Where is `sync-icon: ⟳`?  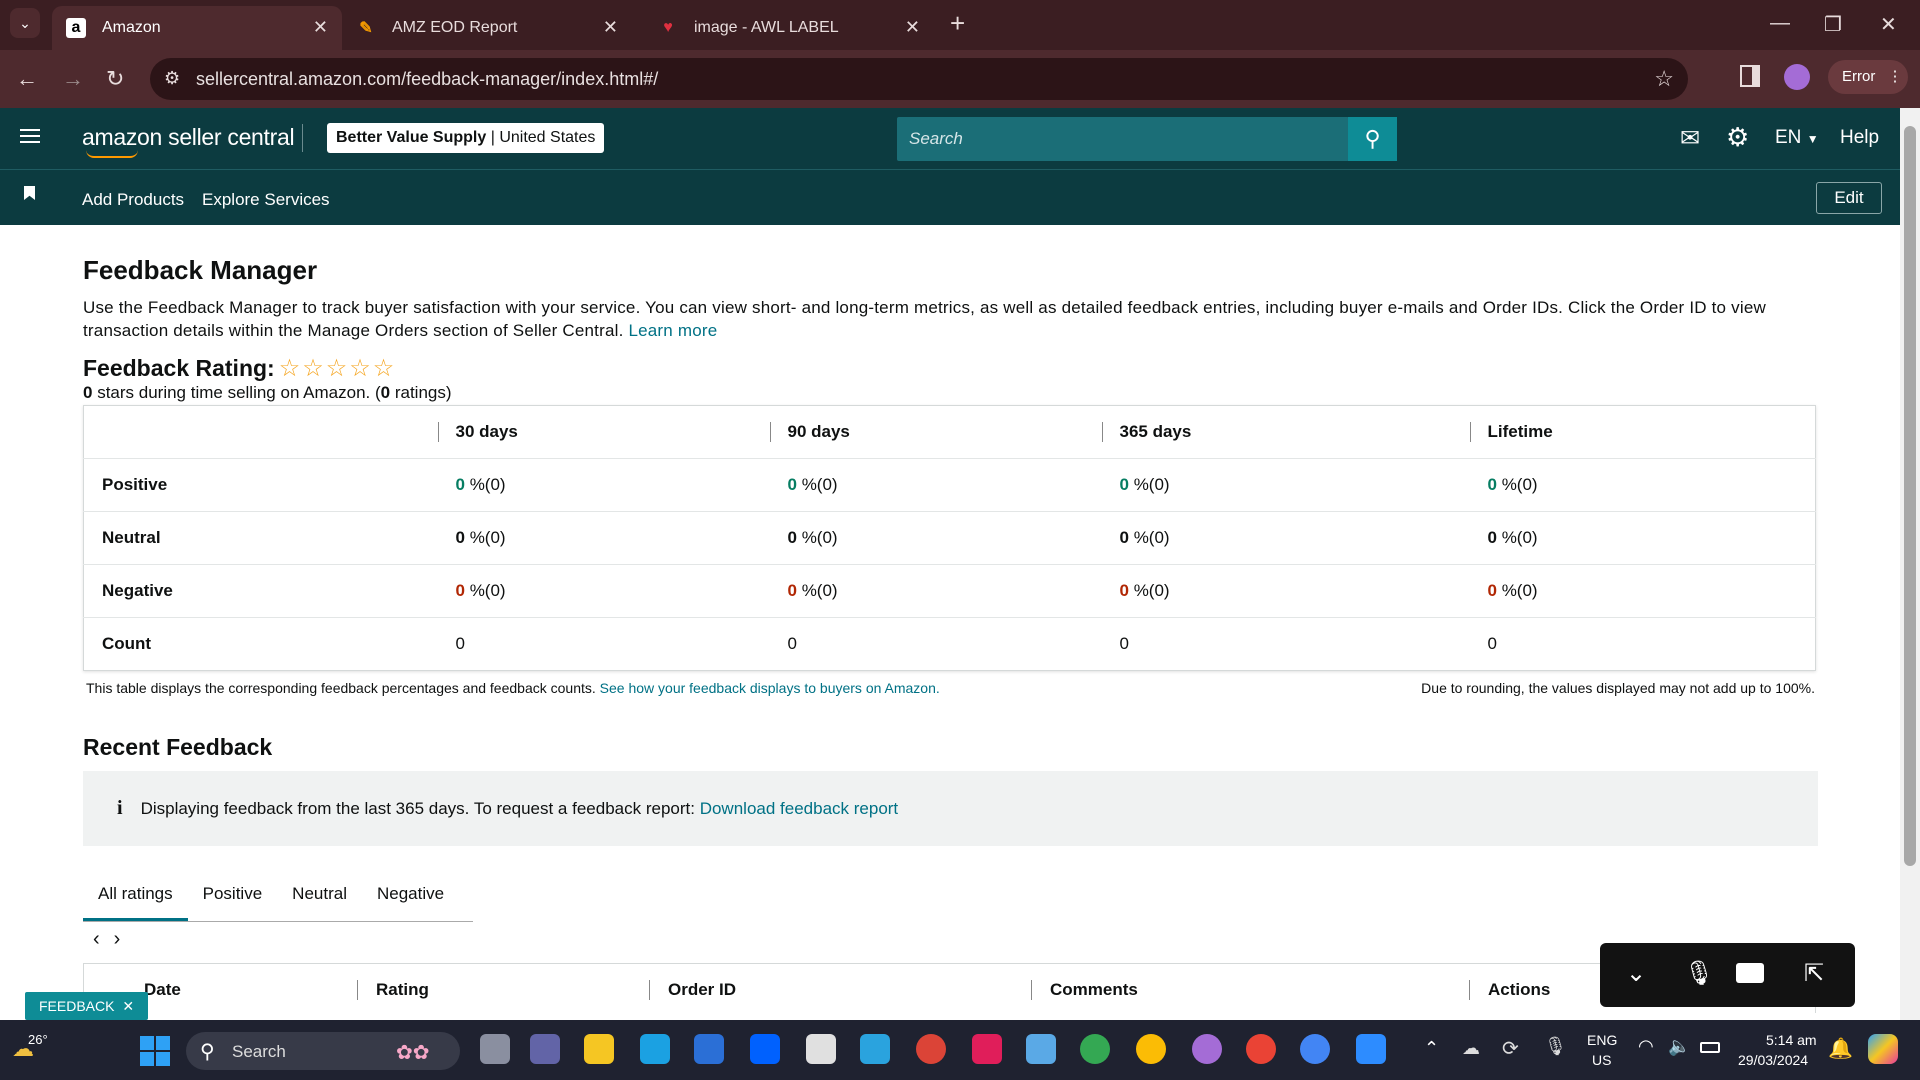 sync-icon: ⟳ is located at coordinates (1510, 1048).